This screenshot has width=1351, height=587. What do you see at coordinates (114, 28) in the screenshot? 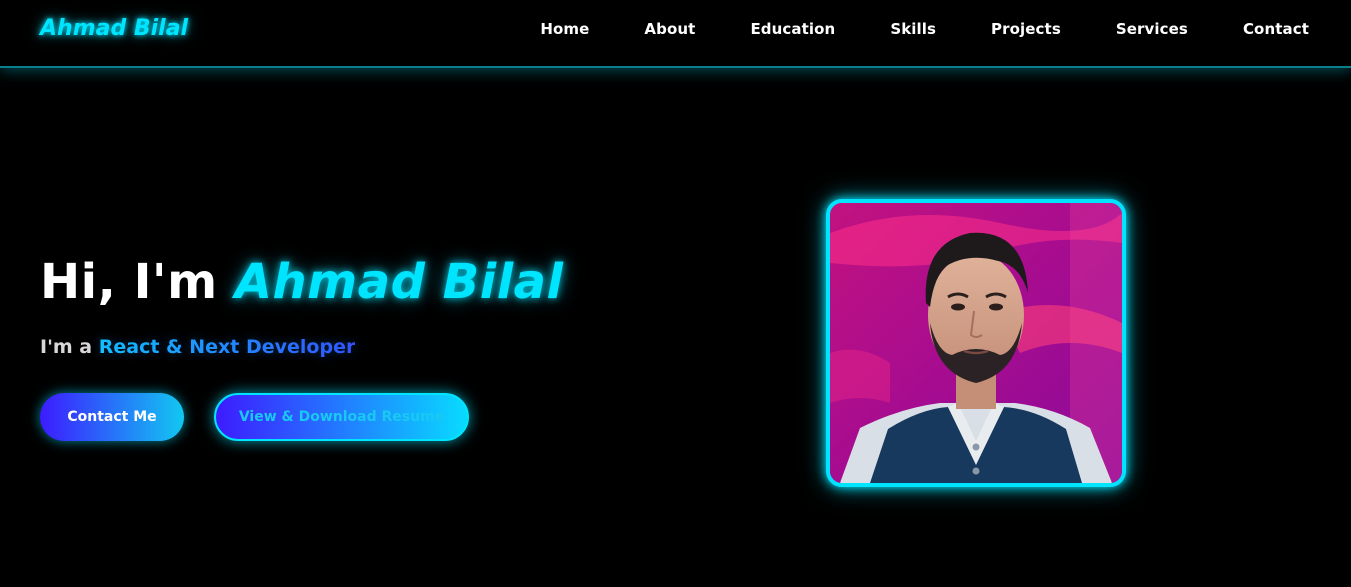
I see `brand-logo: Ahmad Bilal` at bounding box center [114, 28].